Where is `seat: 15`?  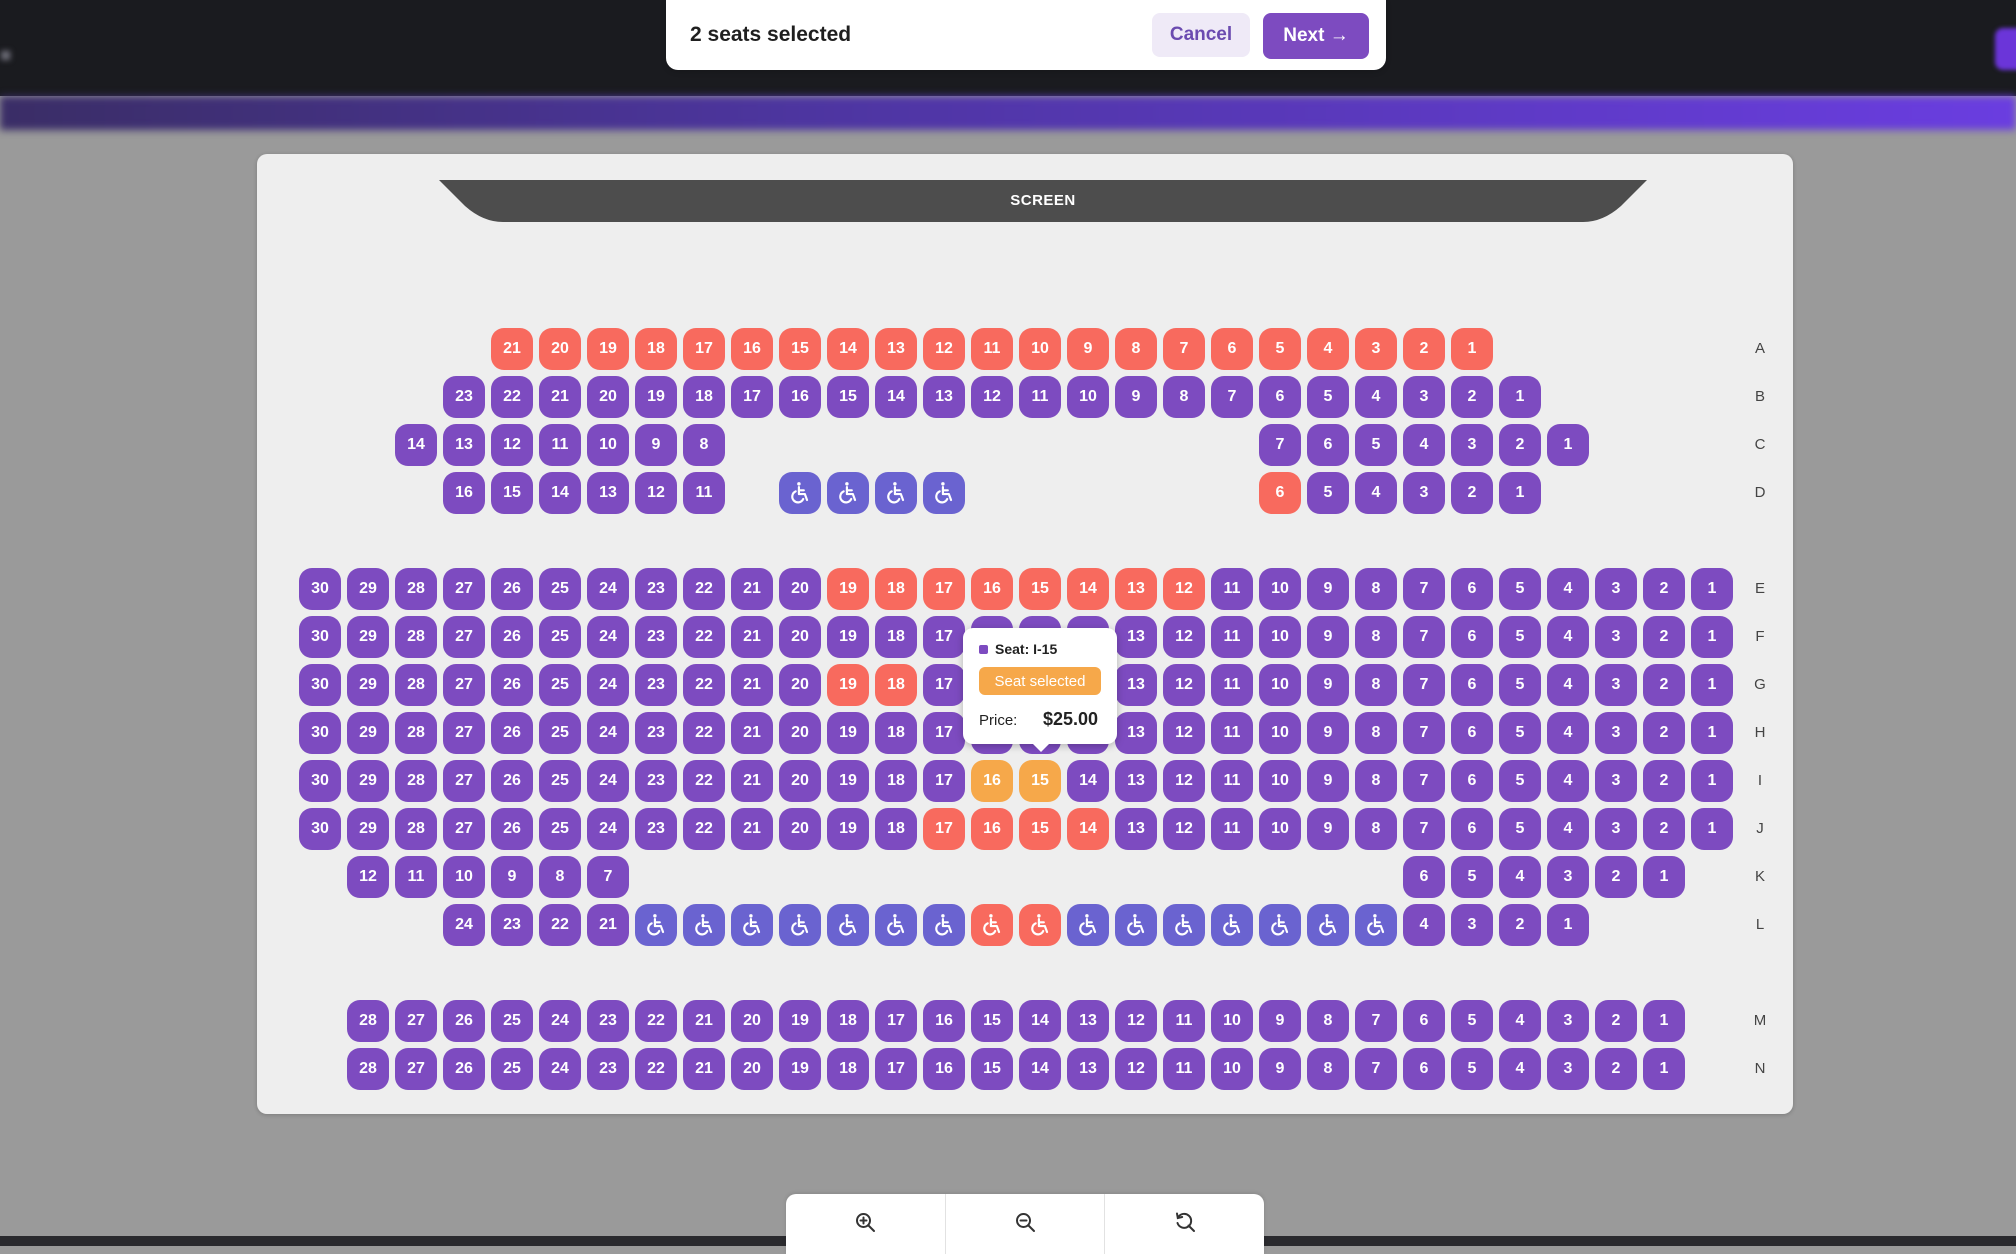
seat: 15 is located at coordinates (512, 493).